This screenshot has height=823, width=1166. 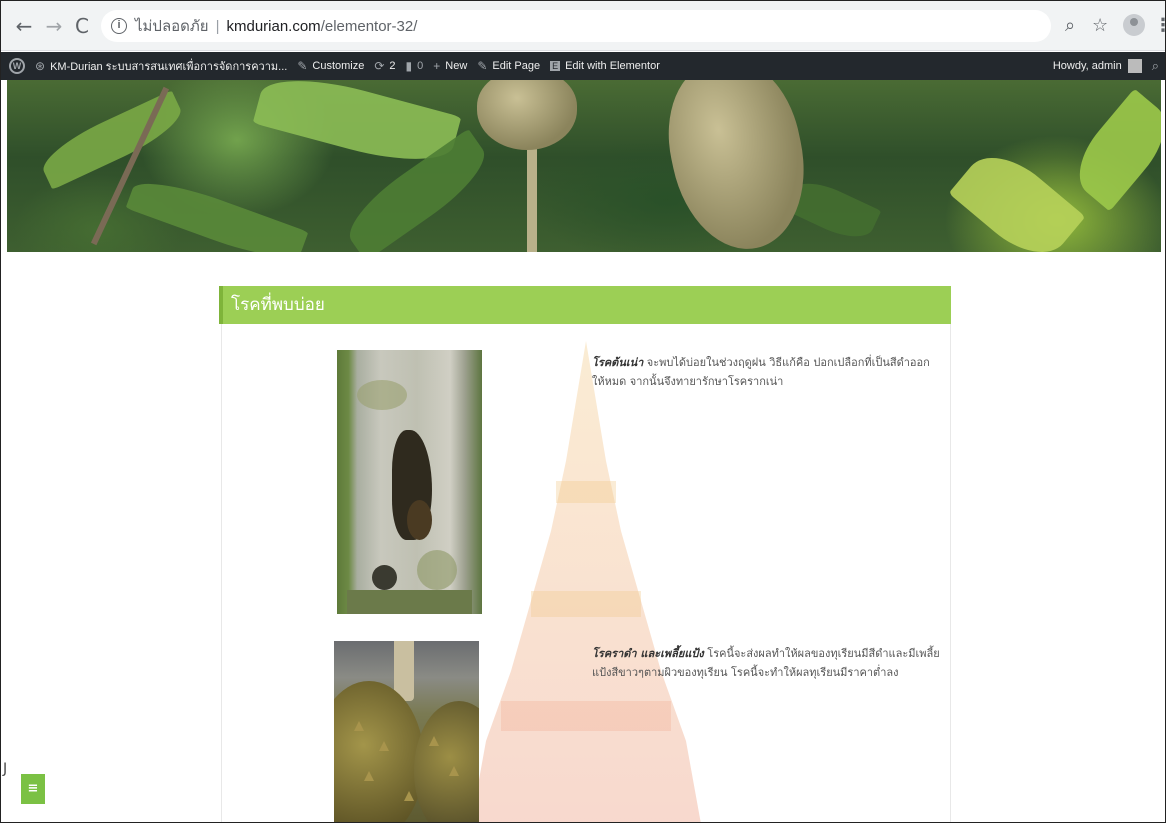 What do you see at coordinates (338, 66) in the screenshot?
I see `customize-label: Customize` at bounding box center [338, 66].